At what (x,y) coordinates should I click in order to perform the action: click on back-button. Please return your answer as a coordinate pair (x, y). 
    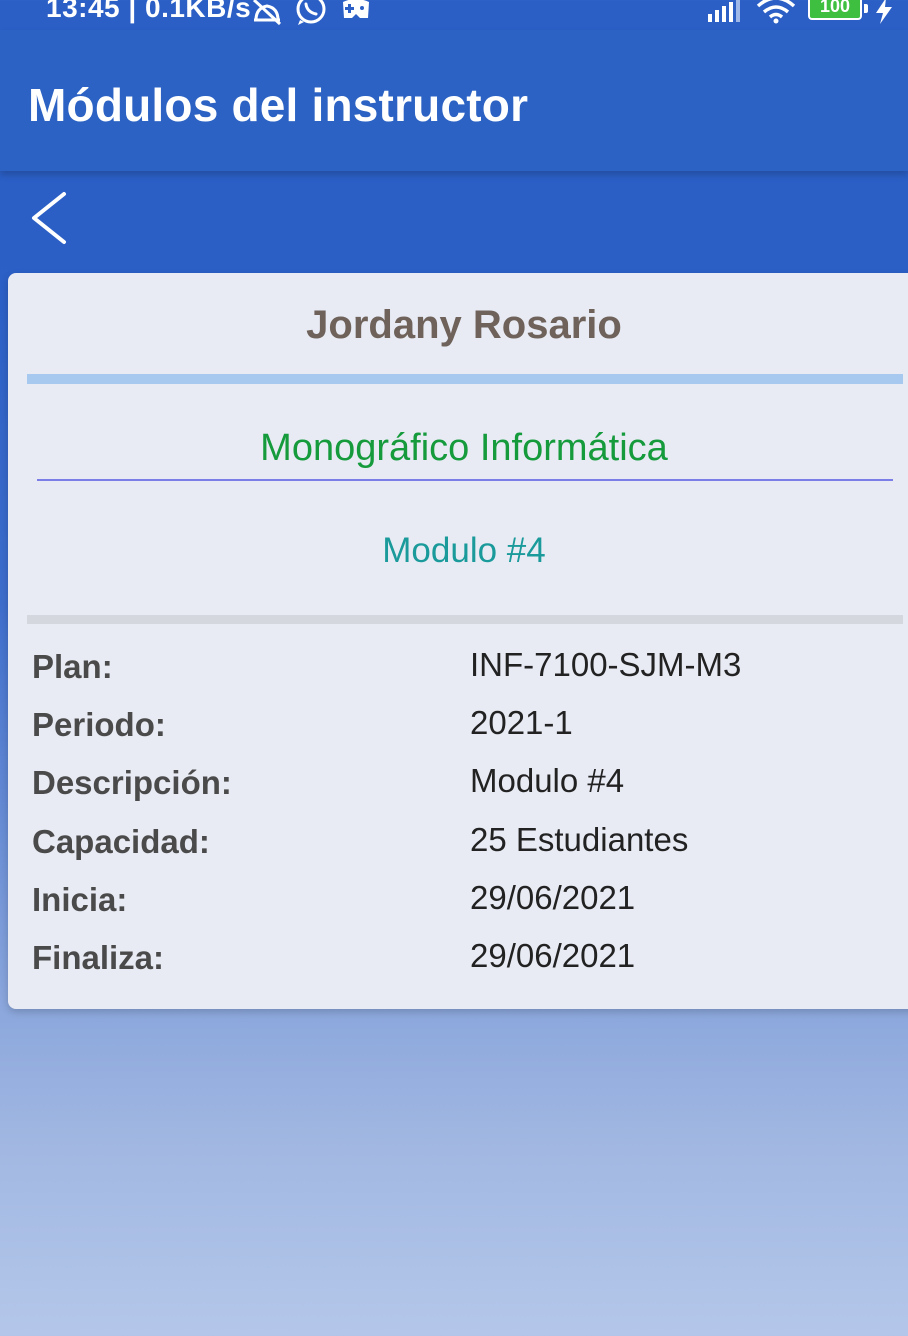
    Looking at the image, I should click on (50, 218).